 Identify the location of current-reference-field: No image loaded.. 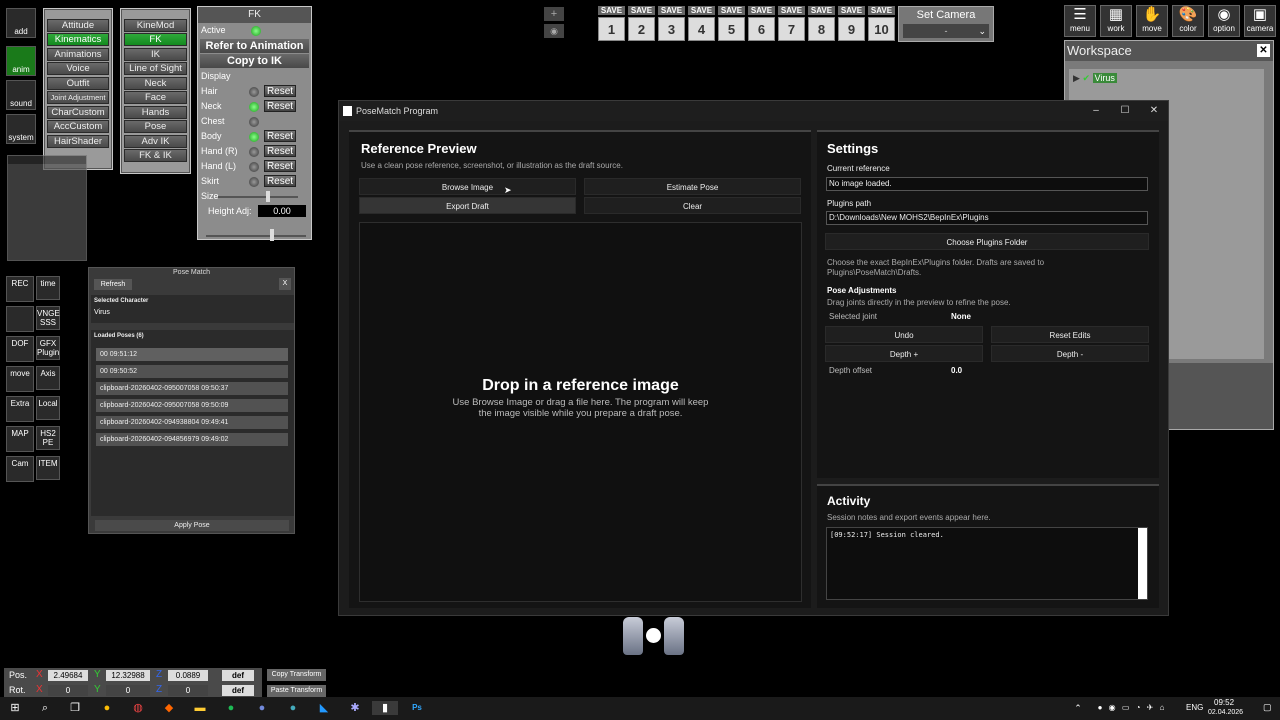
(987, 184).